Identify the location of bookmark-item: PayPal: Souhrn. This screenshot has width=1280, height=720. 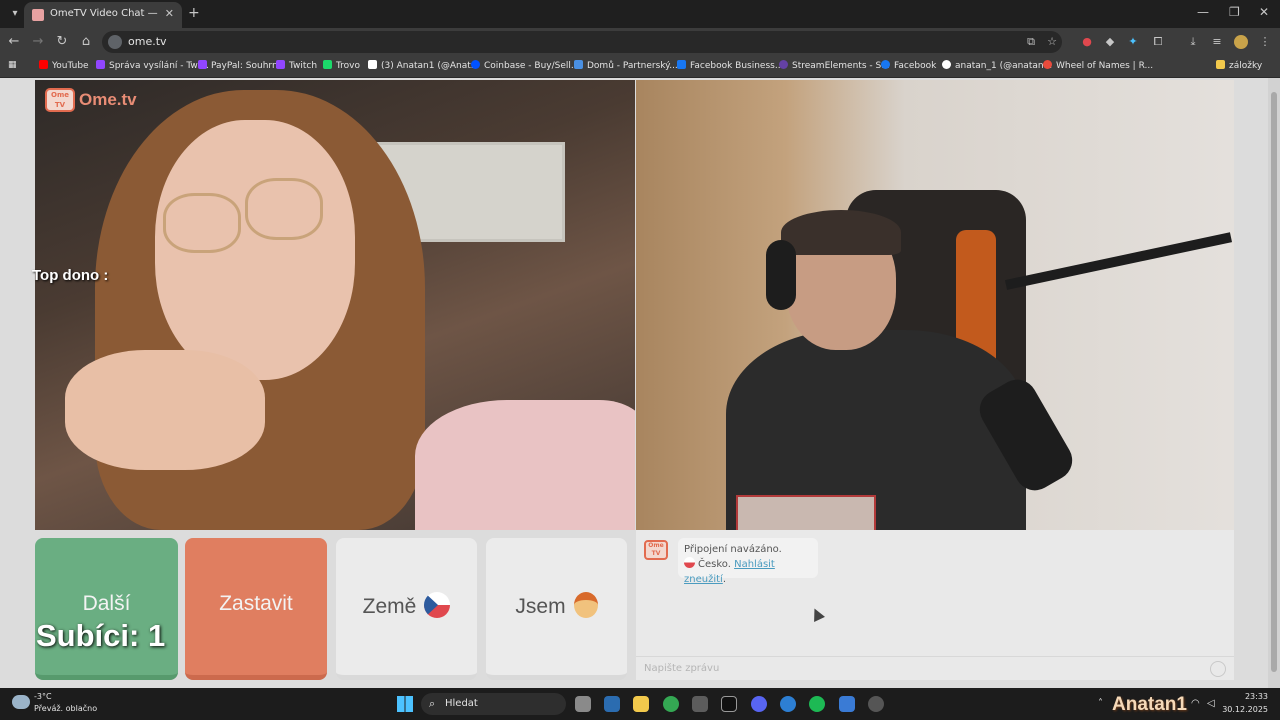
(238, 65).